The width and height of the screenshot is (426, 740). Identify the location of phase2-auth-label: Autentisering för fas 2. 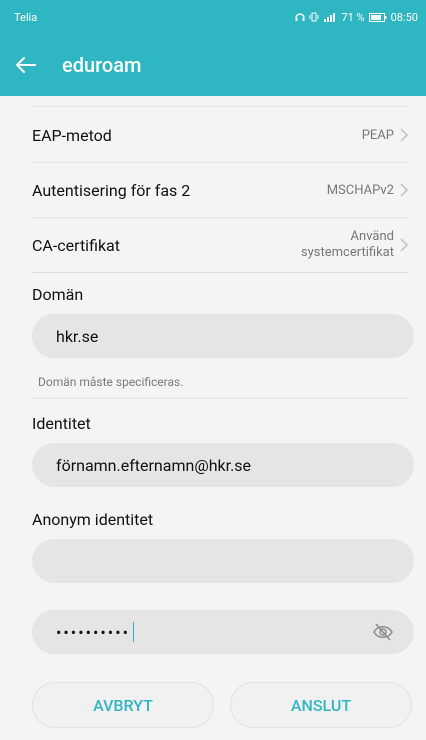
(111, 190).